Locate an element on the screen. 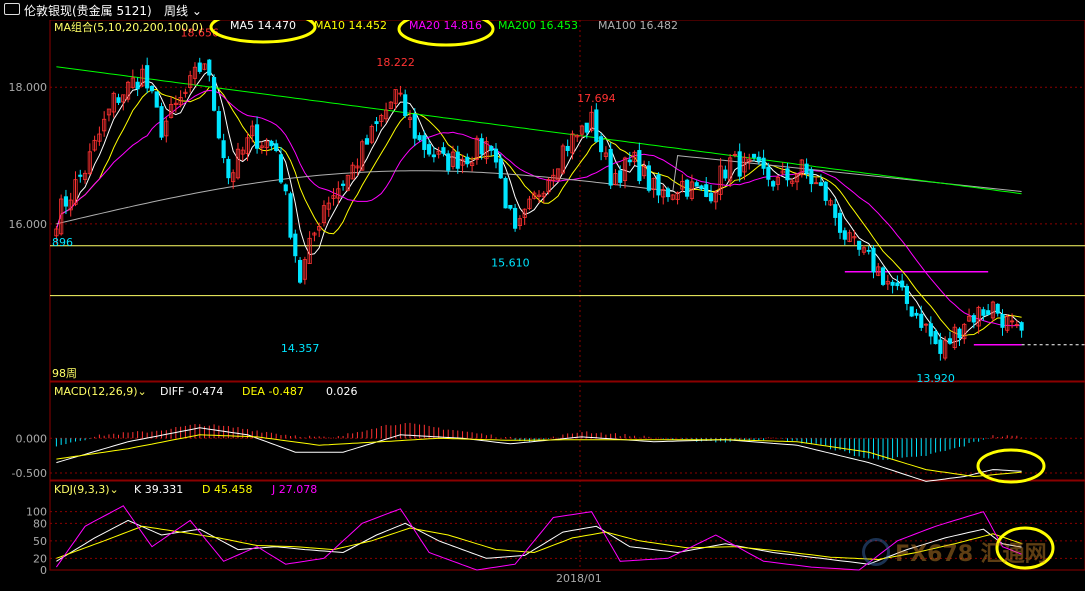 The image size is (1085, 591). ma10-value: MA10 14.452 is located at coordinates (350, 25).